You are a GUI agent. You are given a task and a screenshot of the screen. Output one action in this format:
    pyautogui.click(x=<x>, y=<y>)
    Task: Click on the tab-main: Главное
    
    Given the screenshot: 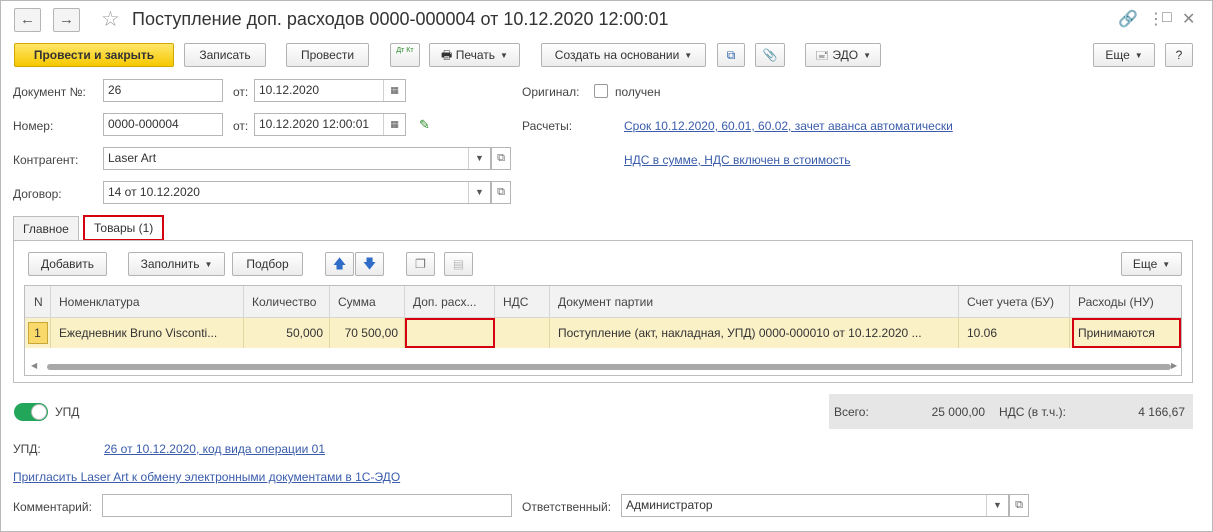 What is the action you would take?
    pyautogui.click(x=46, y=228)
    